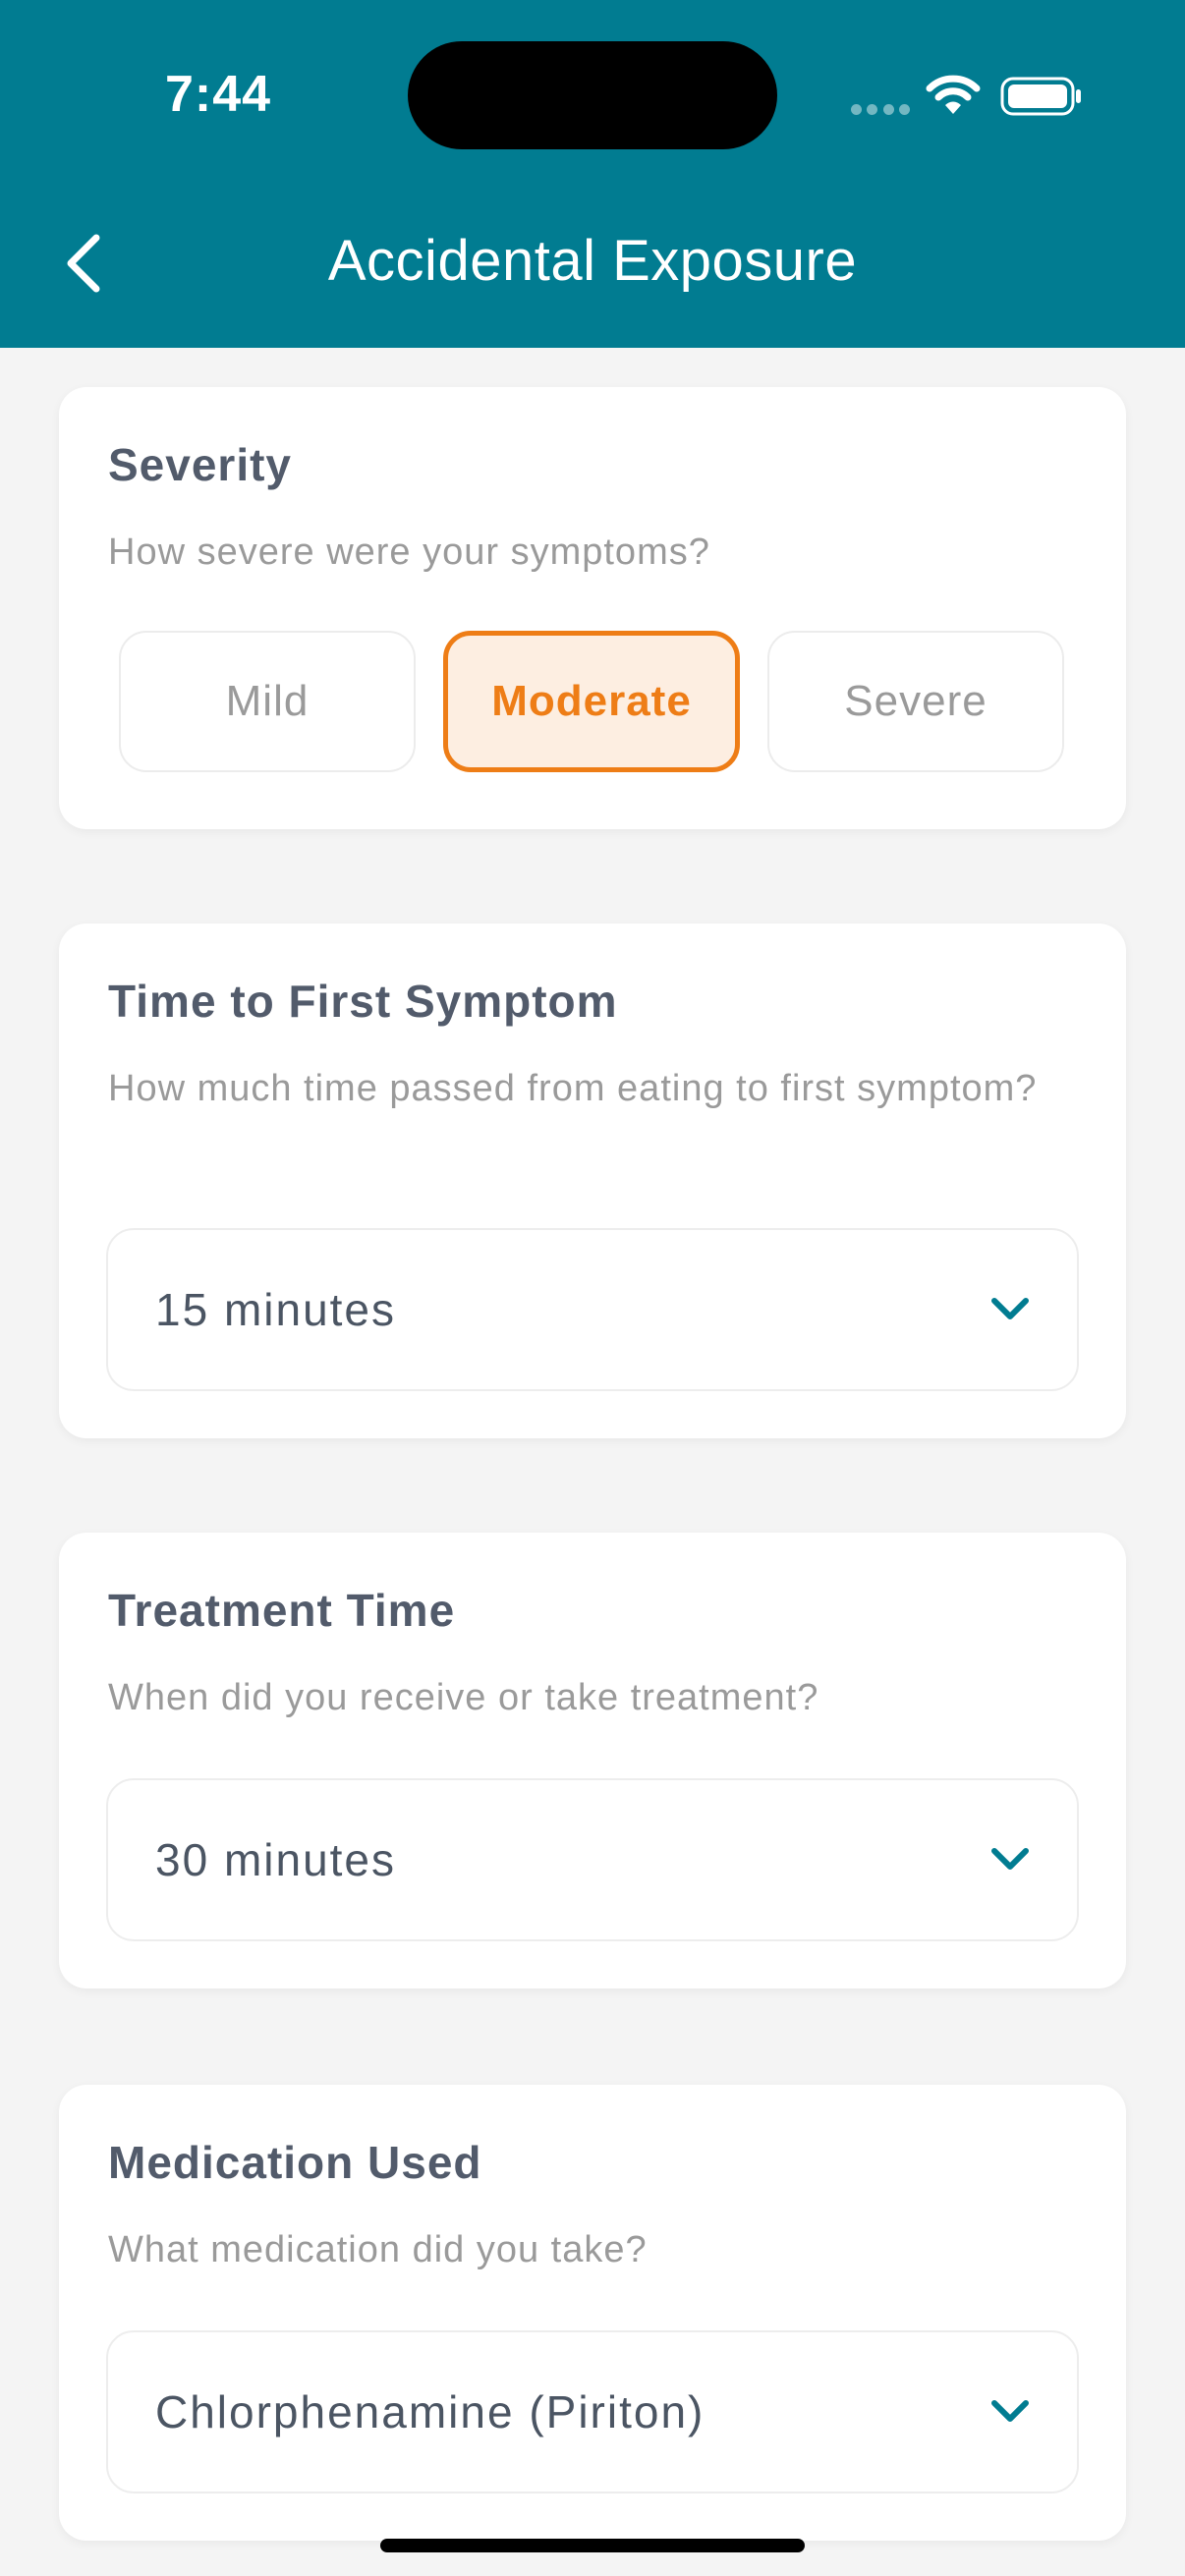 This screenshot has height=2576, width=1185. Describe the element at coordinates (592, 174) in the screenshot. I see `app-header: 7:44 Accidental Exposure` at that location.